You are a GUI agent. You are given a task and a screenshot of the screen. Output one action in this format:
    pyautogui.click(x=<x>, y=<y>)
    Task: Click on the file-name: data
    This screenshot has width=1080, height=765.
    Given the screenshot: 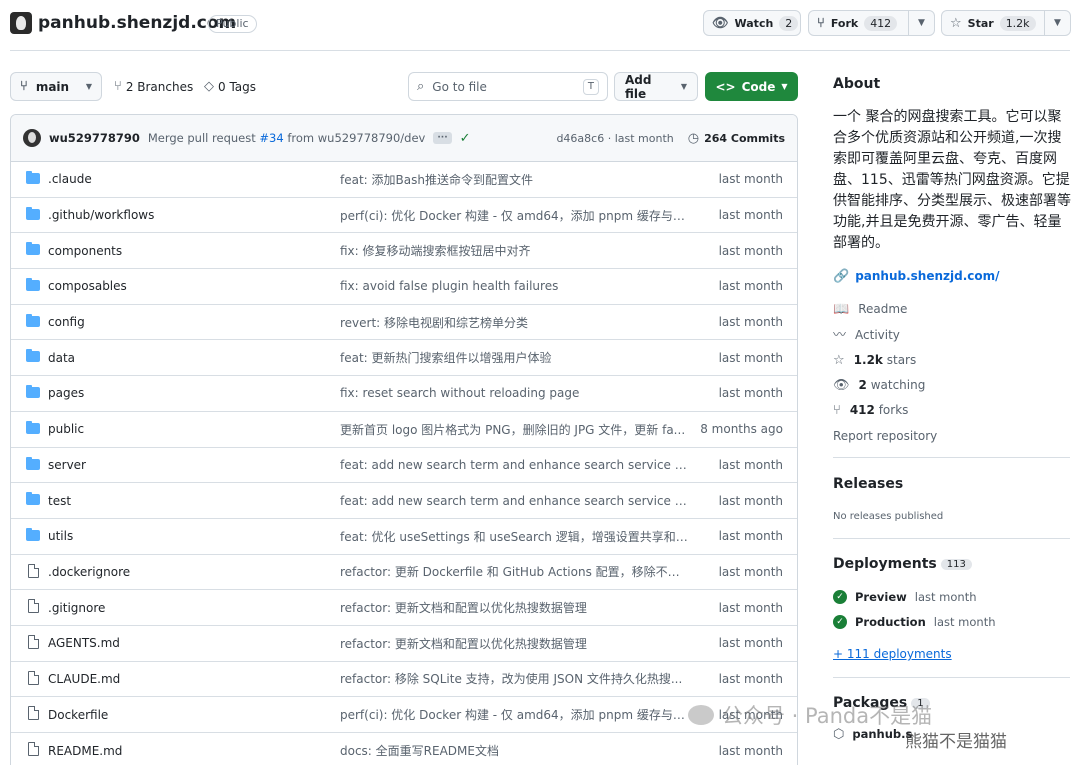 What is the action you would take?
    pyautogui.click(x=61, y=358)
    